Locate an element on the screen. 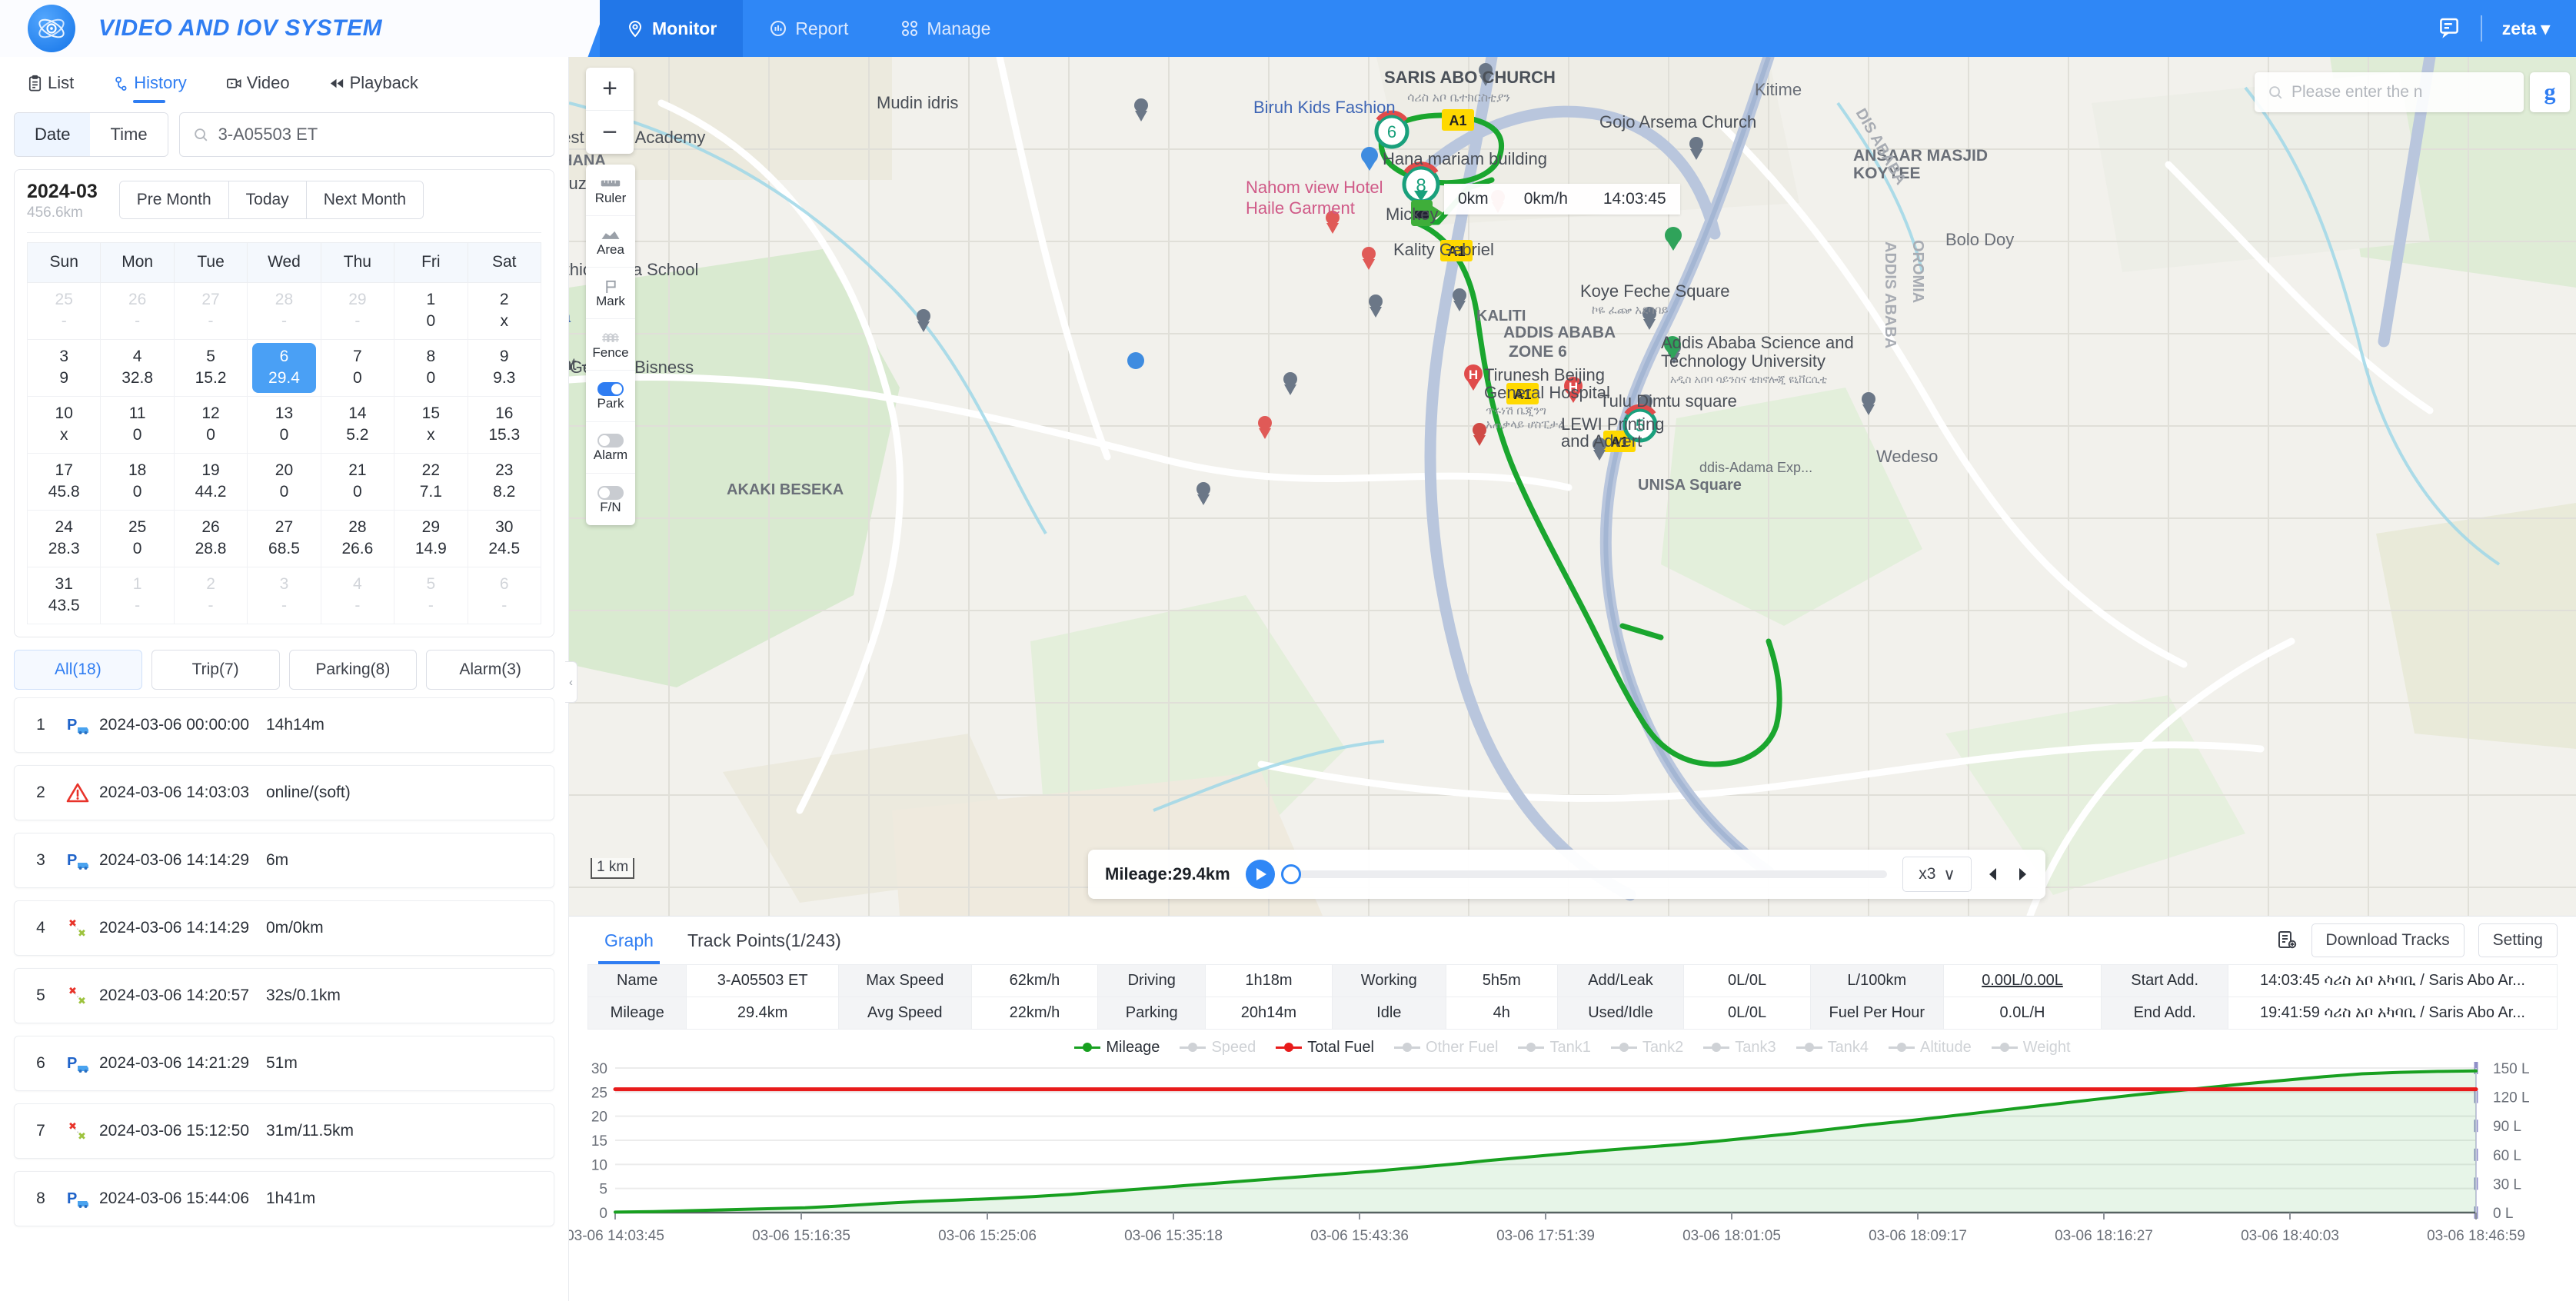 This screenshot has width=2576, height=1301. calendar-day-cell: 5 15.2 is located at coordinates (210, 367).